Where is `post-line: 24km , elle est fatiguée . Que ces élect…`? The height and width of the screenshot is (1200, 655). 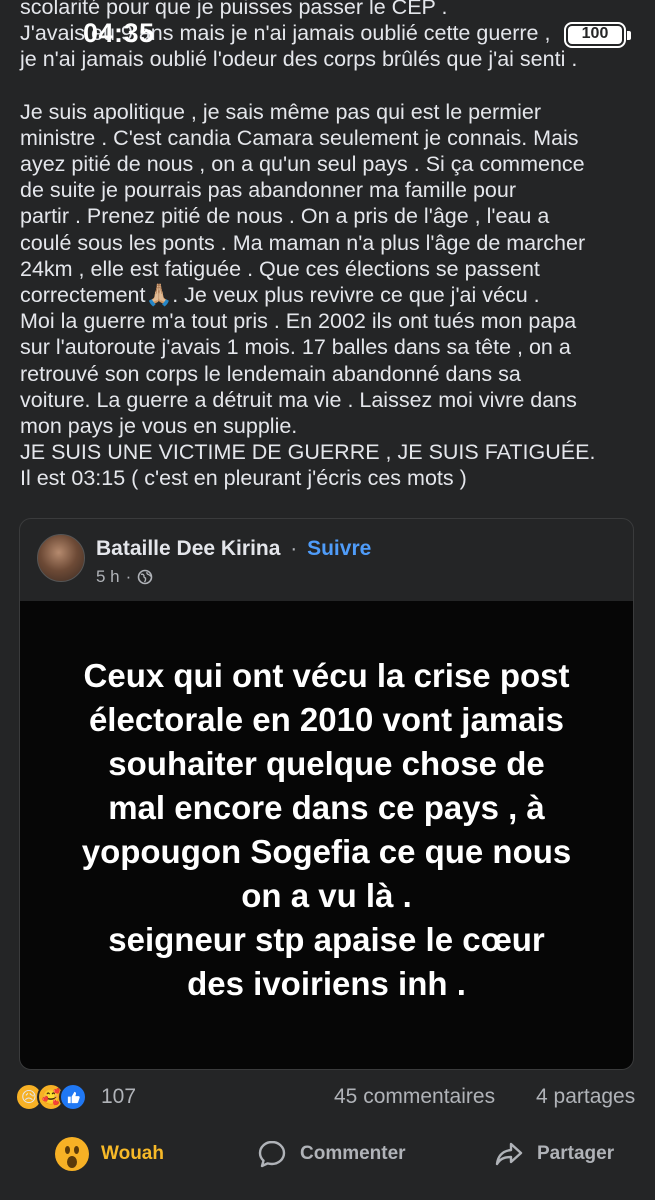
post-line: 24km , elle est fatiguée . Que ces élect… is located at coordinates (280, 268).